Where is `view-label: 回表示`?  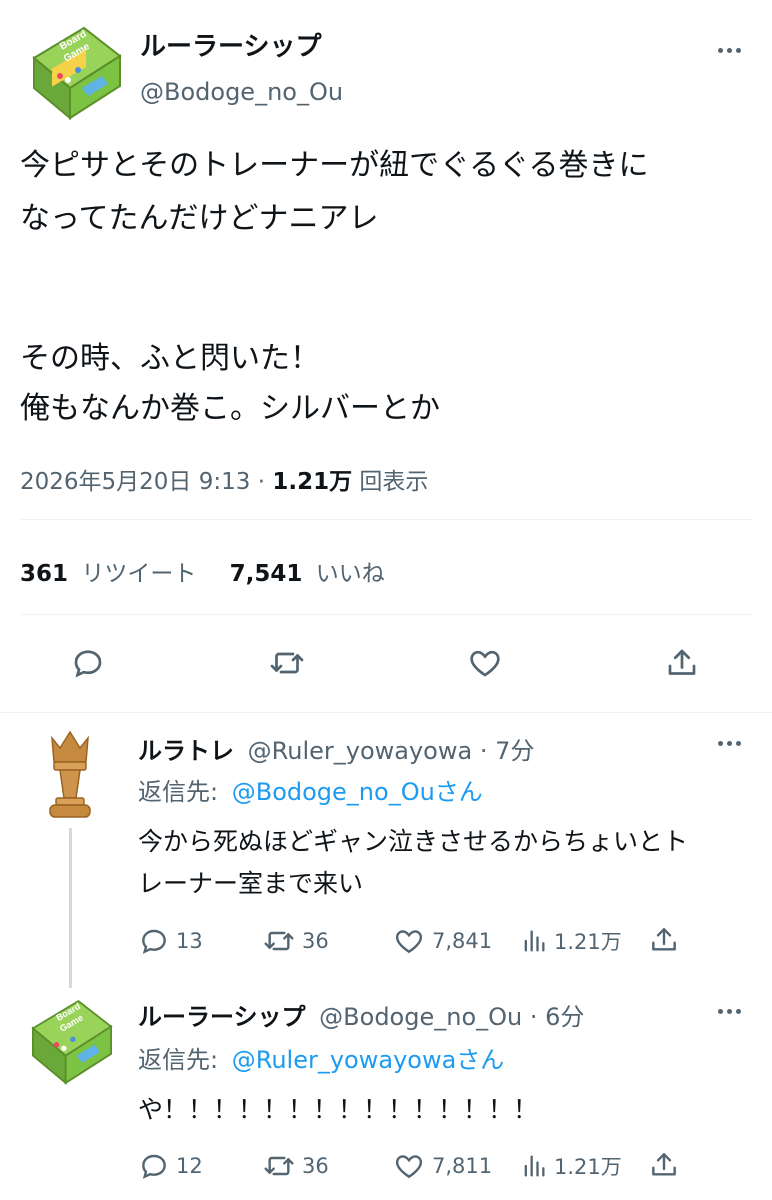
view-label: 回表示 is located at coordinates (394, 482).